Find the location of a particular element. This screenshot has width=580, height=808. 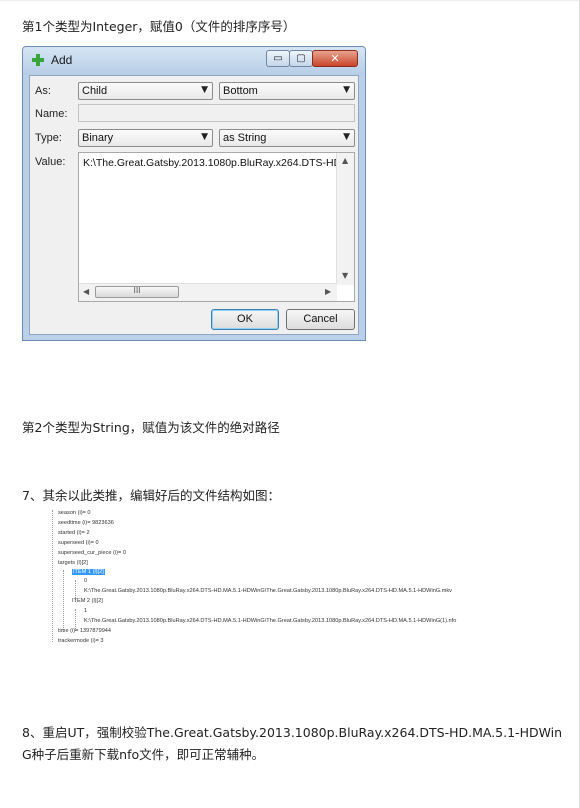

paragraph-step-8-line2: G种子后重新下载nfo文件，即可正常辅种。 is located at coordinates (143, 754).